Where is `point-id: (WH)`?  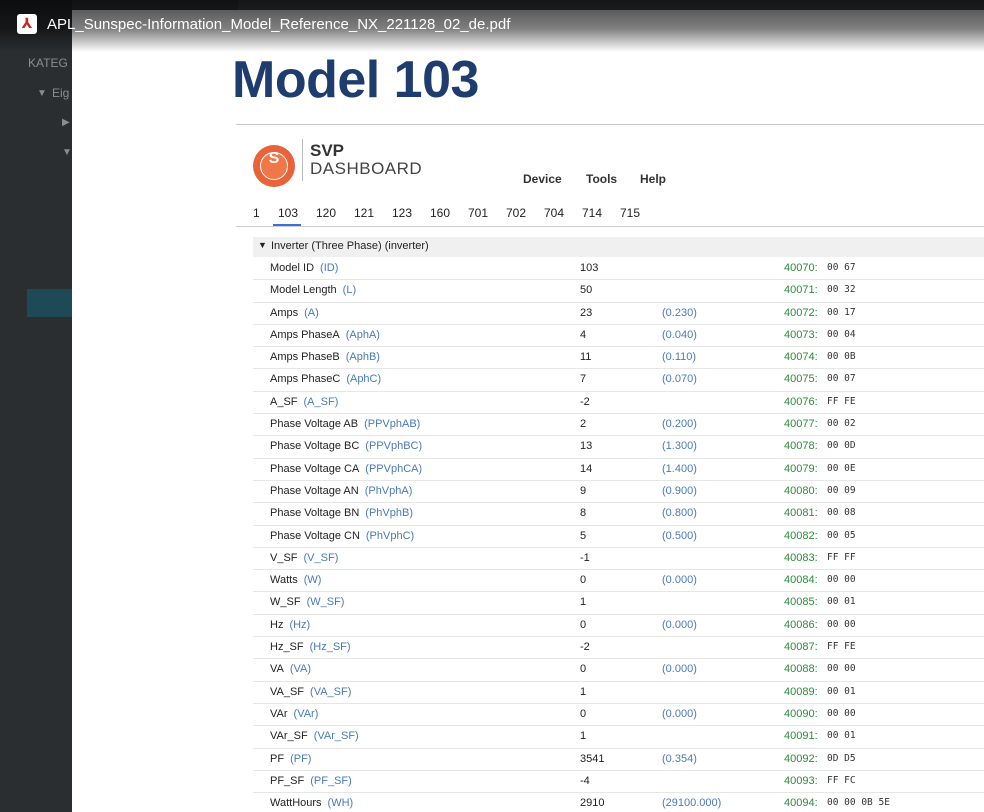
point-id: (WH) is located at coordinates (340, 803).